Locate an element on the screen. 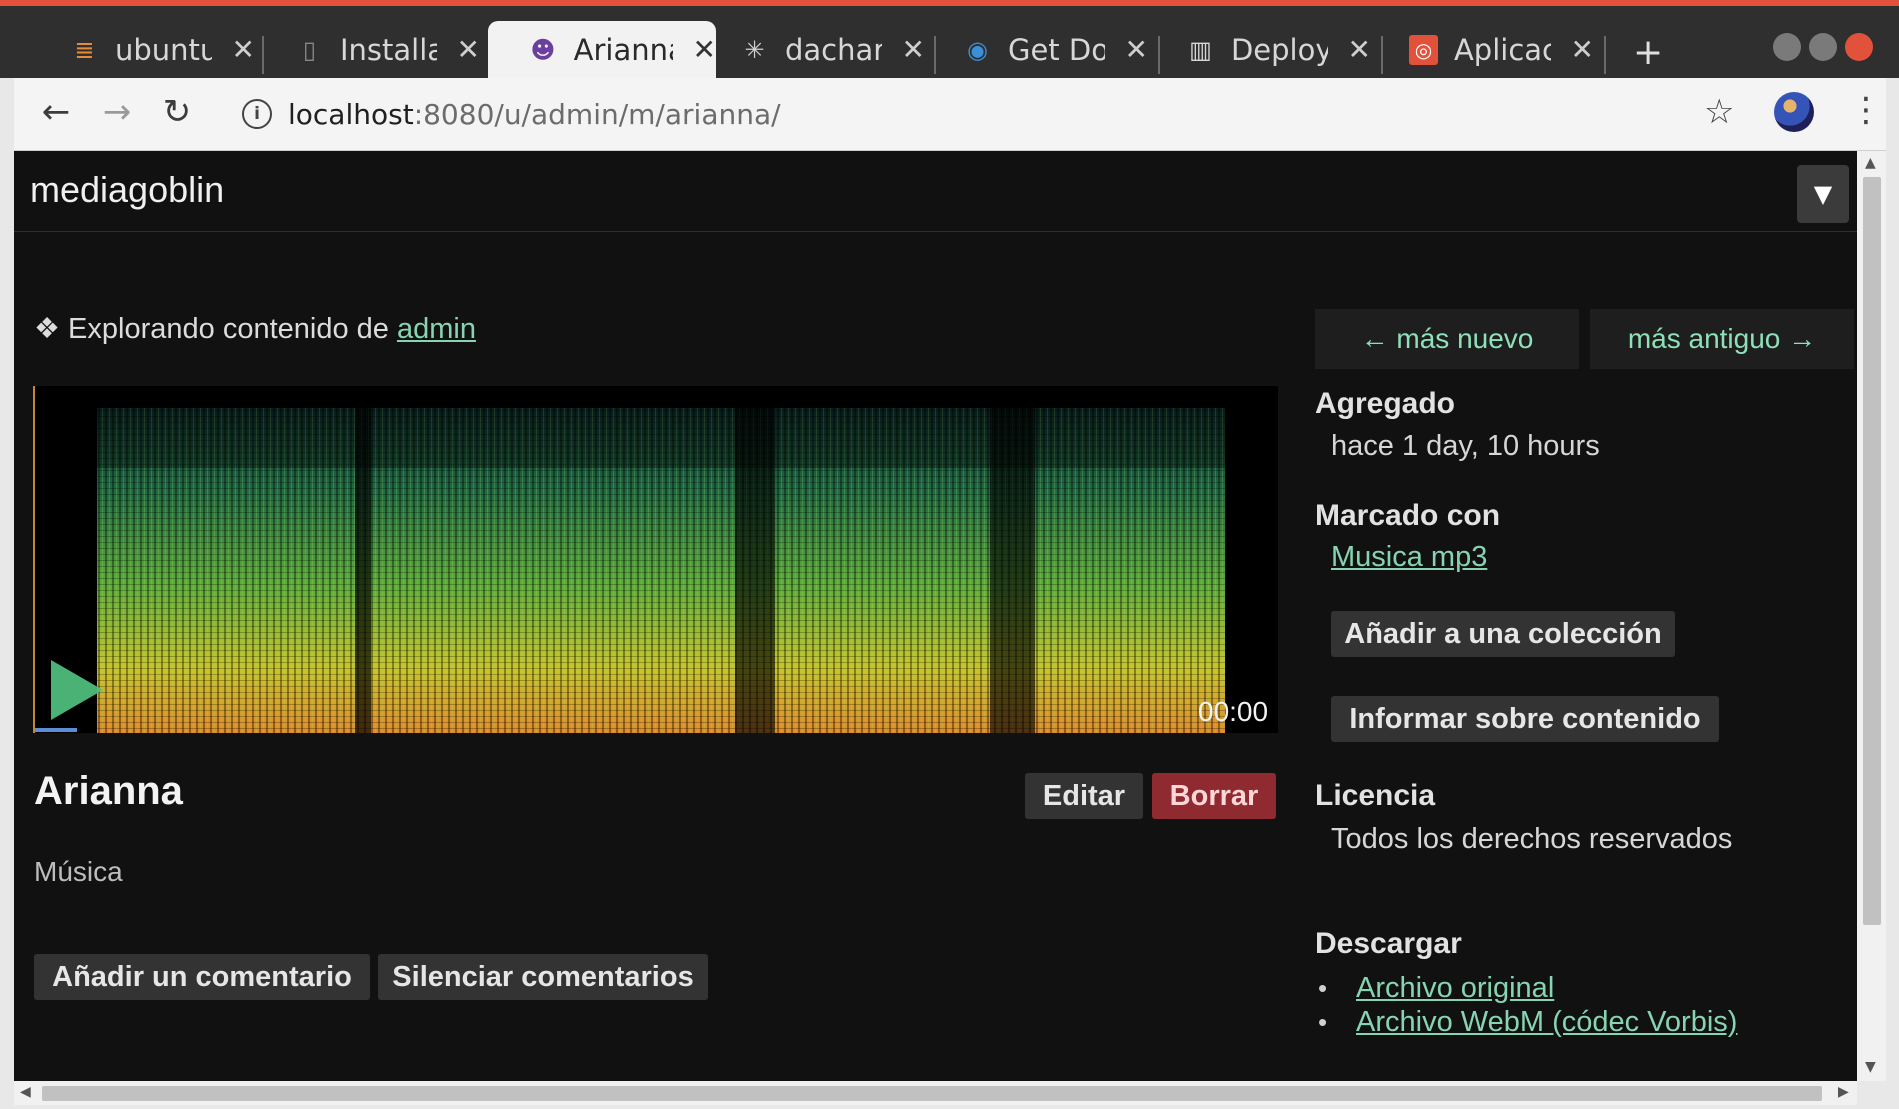 This screenshot has width=1899, height=1109. back-arrow-icon: ← is located at coordinates (56, 112).